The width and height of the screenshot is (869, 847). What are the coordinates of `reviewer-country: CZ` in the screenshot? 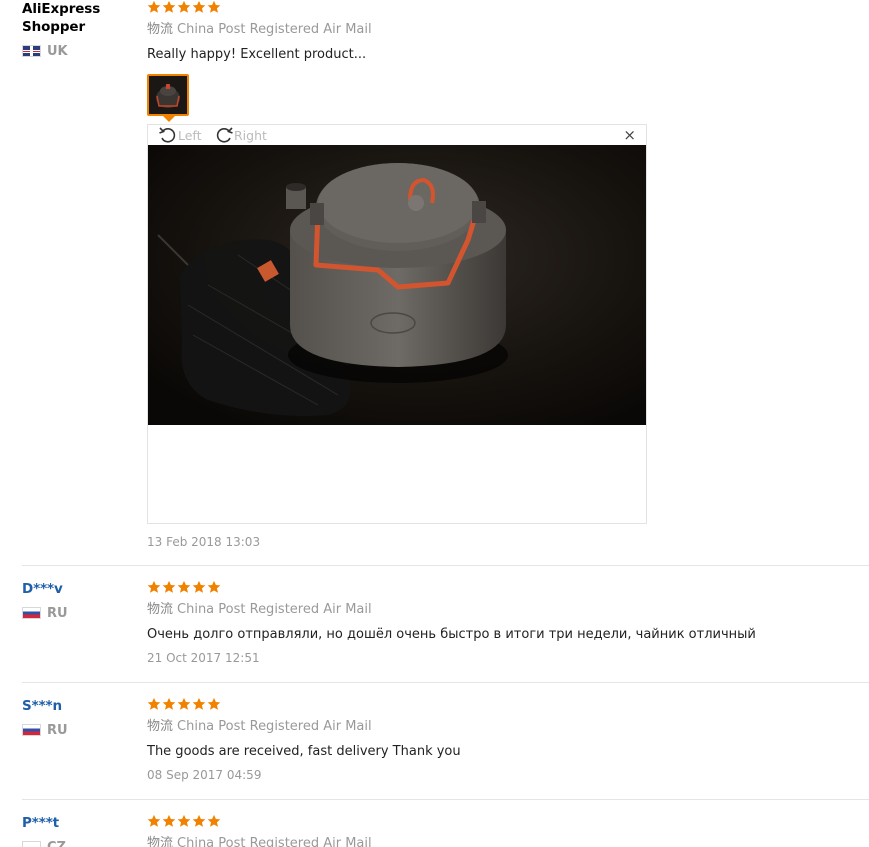 It's located at (79, 843).